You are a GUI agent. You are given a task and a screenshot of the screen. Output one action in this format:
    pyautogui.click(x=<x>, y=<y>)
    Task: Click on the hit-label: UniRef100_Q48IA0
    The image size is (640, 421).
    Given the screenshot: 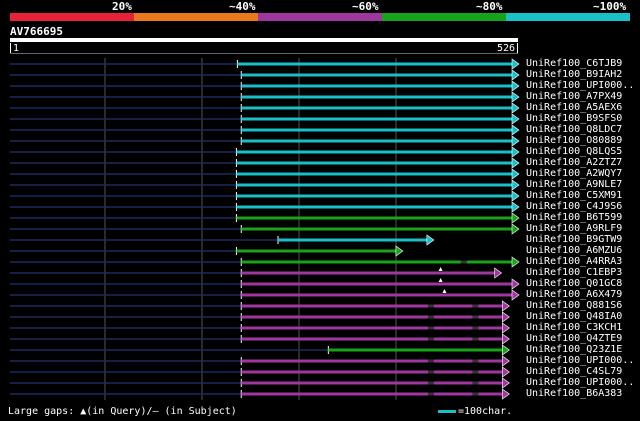 What is the action you would take?
    pyautogui.click(x=574, y=316)
    